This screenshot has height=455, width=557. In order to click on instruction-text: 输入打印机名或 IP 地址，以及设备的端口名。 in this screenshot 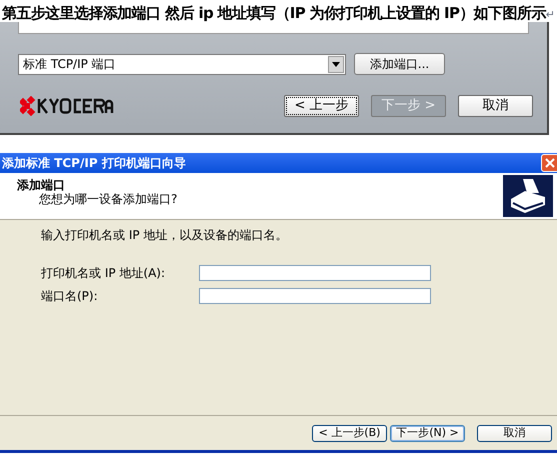, I will do `click(164, 235)`.